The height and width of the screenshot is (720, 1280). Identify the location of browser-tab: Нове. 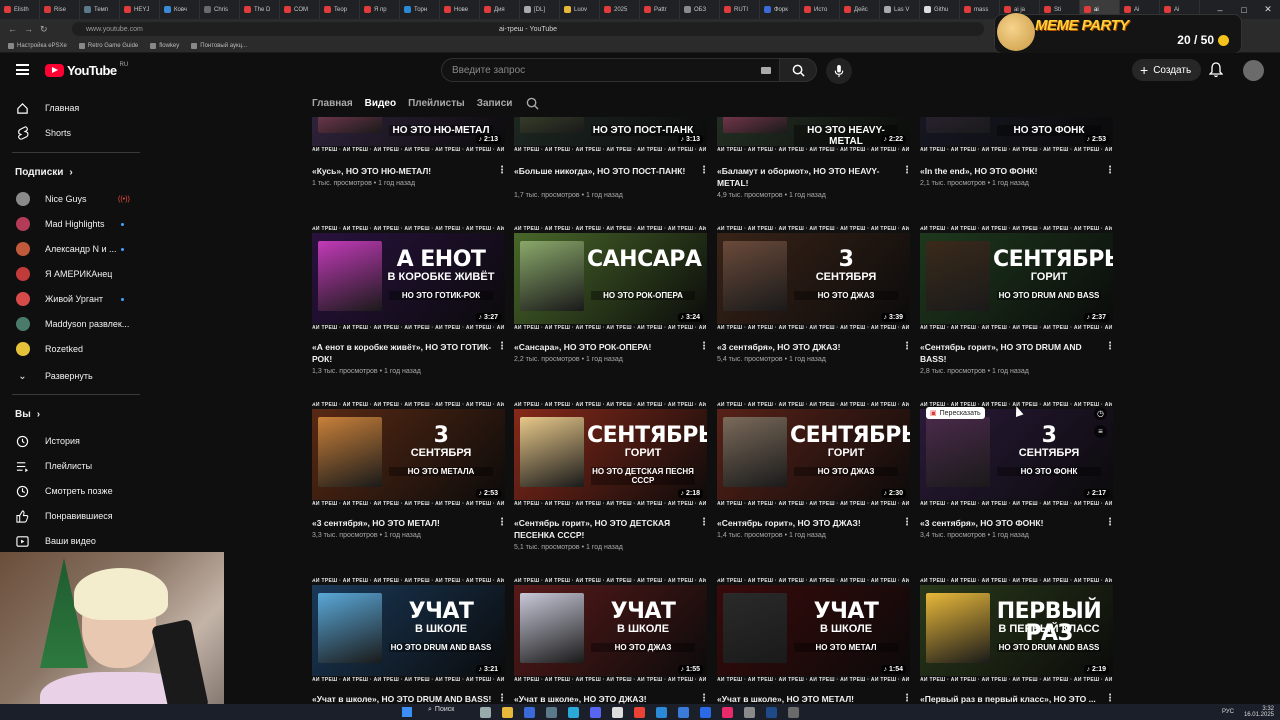
(460, 9).